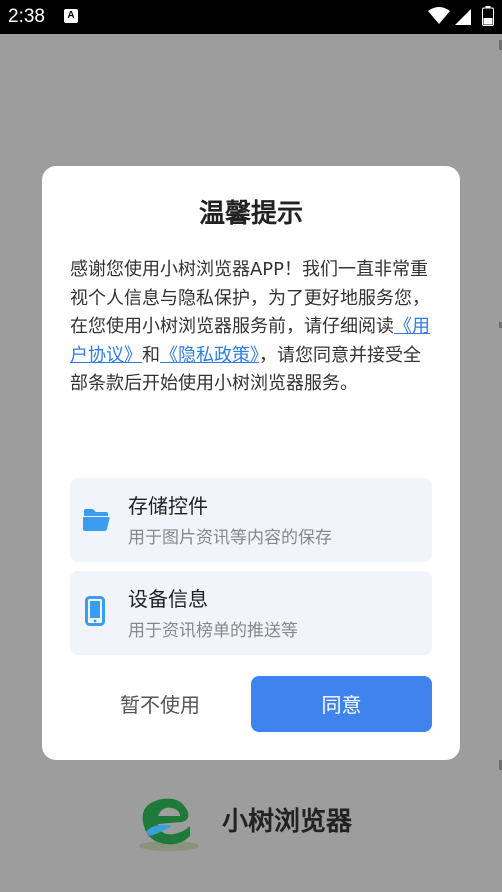 This screenshot has height=892, width=502. What do you see at coordinates (95, 611) in the screenshot?
I see `phone-icon` at bounding box center [95, 611].